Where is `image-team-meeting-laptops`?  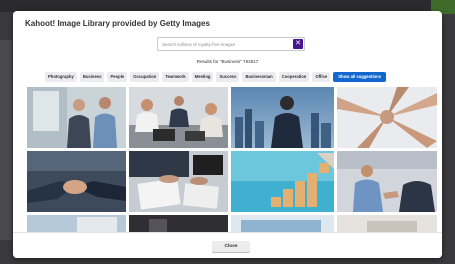
image-team-meeting-laptops is located at coordinates (178, 117).